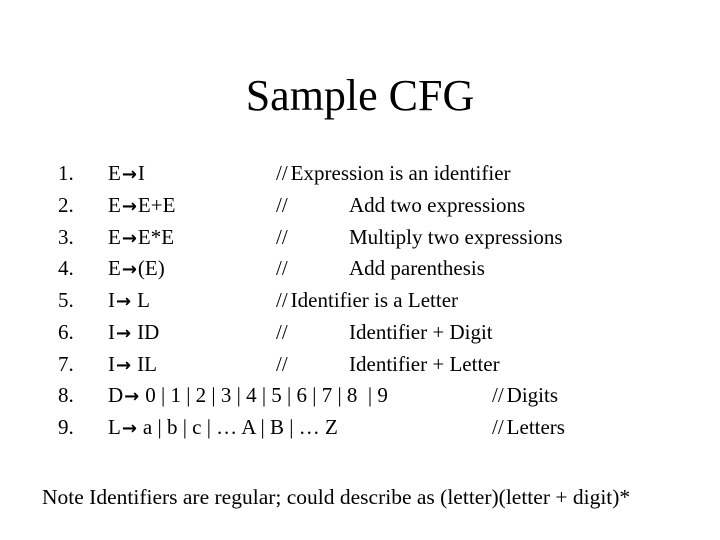 The height and width of the screenshot is (540, 720). Describe the element at coordinates (66, 268) in the screenshot. I see `rule-number: 4.` at that location.